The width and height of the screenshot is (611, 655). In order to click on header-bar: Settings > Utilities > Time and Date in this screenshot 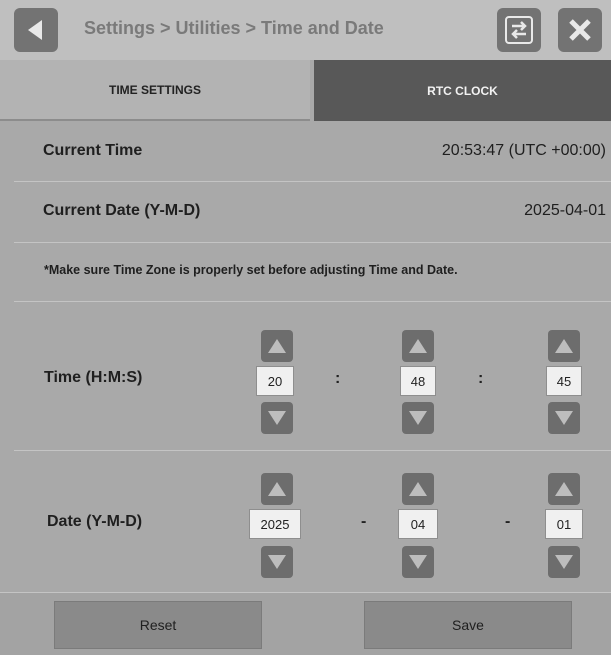, I will do `click(305, 30)`.